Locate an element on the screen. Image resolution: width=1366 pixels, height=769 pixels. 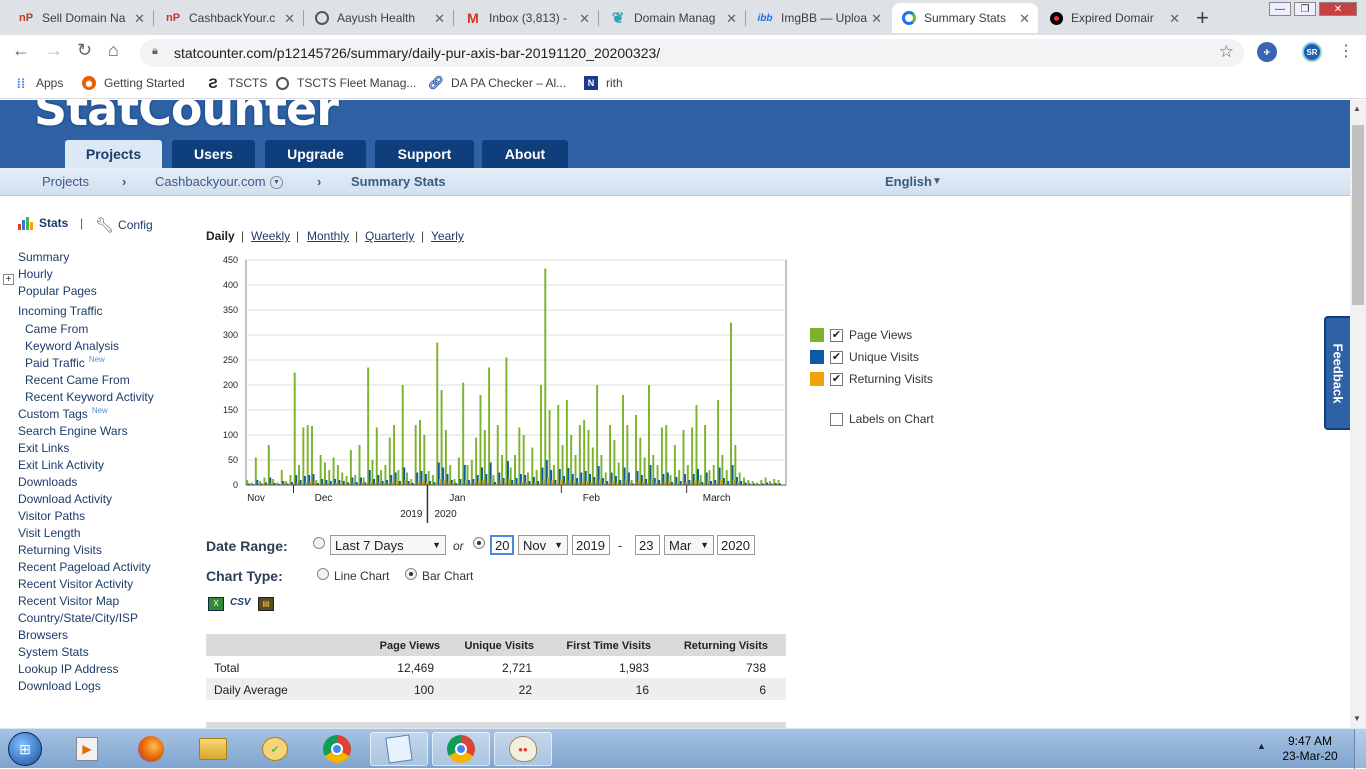
nav-tab-upgrade: Upgrade is located at coordinates (315, 154).